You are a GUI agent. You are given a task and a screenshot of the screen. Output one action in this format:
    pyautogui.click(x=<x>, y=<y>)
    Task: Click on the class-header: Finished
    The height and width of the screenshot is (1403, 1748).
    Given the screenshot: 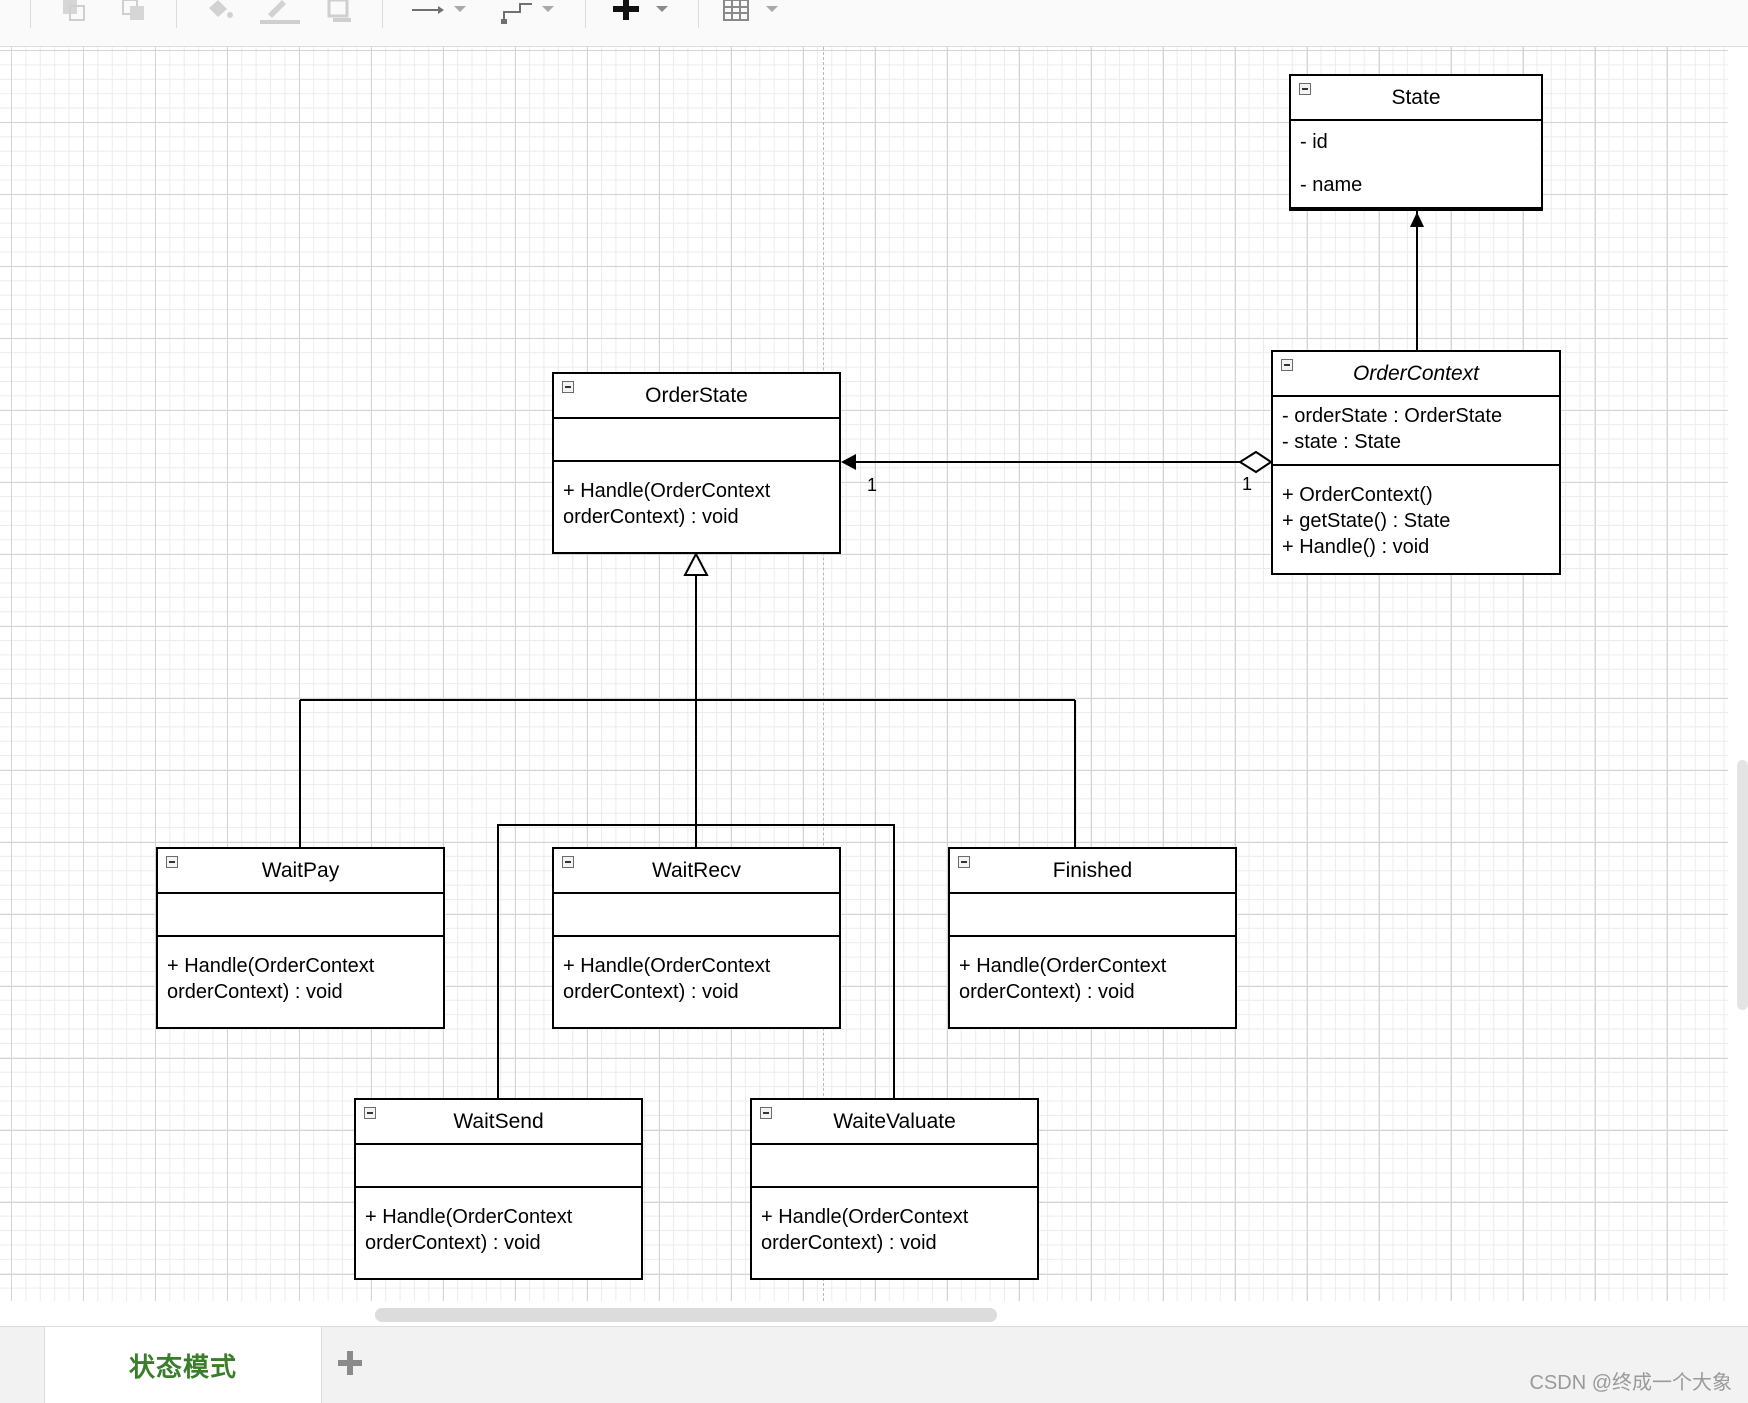 What is the action you would take?
    pyautogui.click(x=1092, y=871)
    